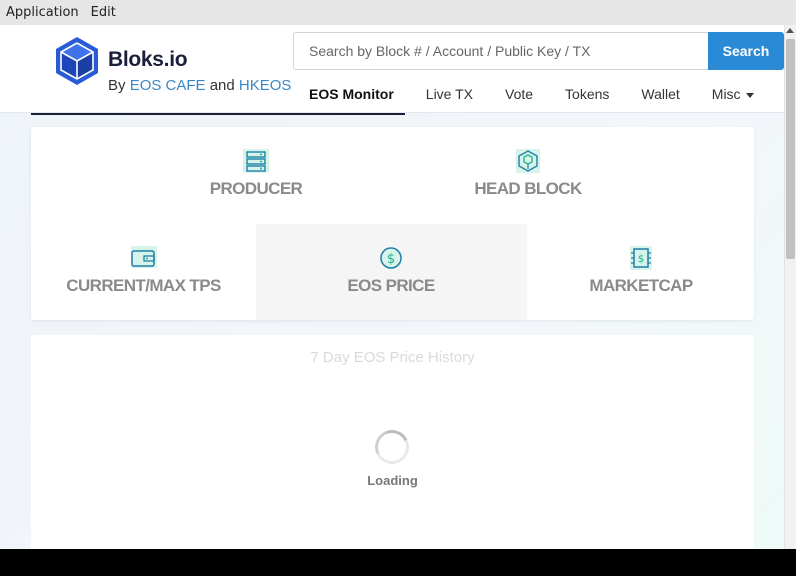 This screenshot has height=576, width=796. I want to click on active-tab-underline, so click(218, 114).